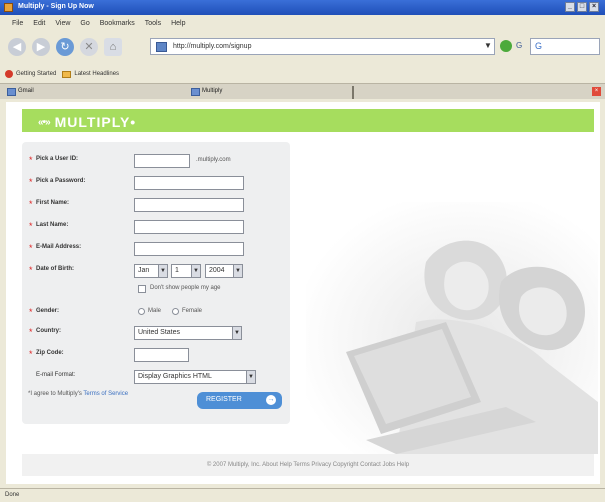 Image resolution: width=605 pixels, height=502 pixels. I want to click on password-row: * Pick a Password:, so click(156, 183).